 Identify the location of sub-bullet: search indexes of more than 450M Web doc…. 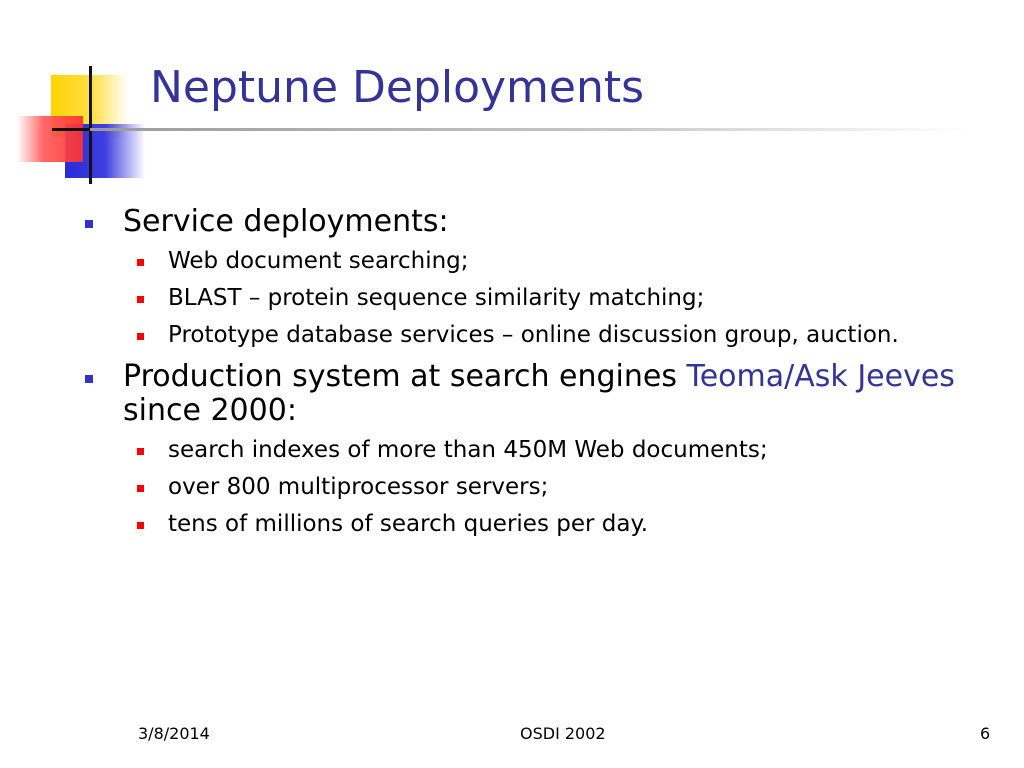
(535, 450).